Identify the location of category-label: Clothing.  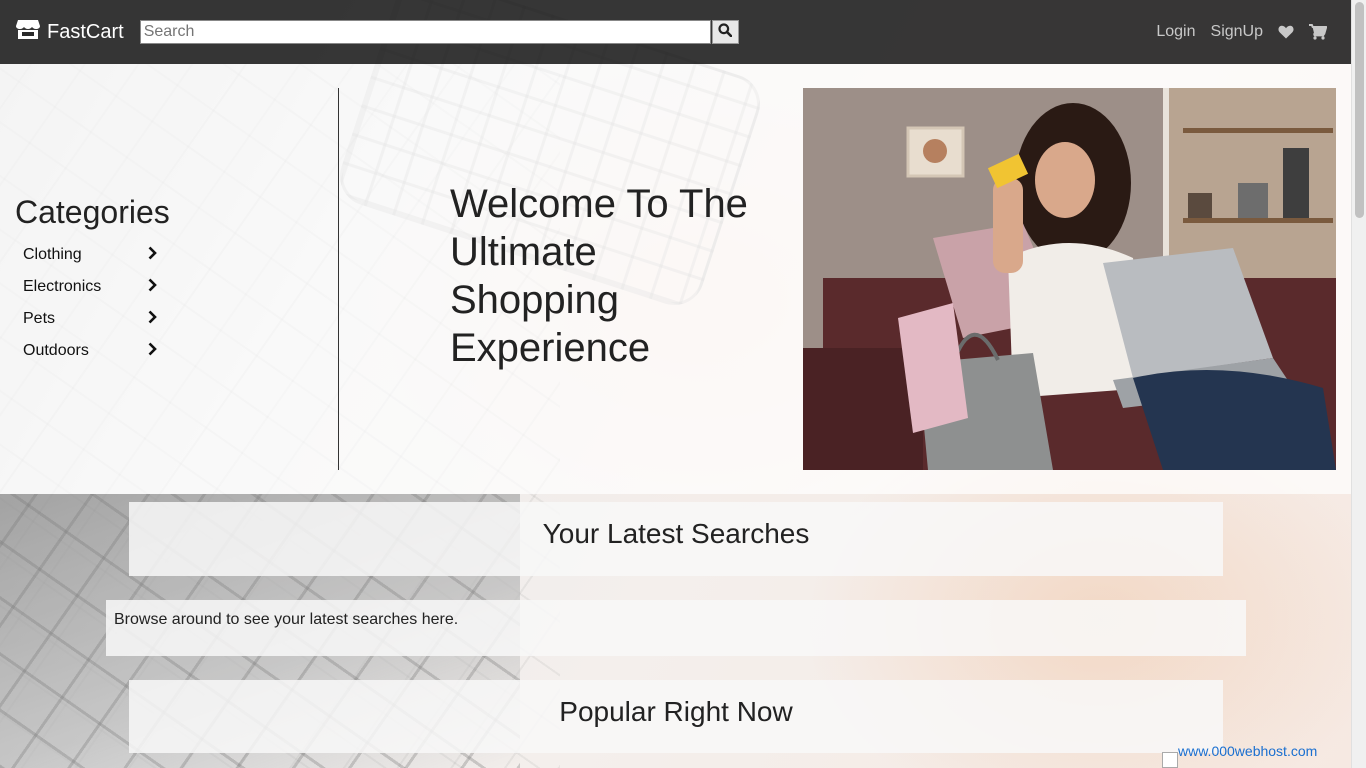
(52, 254).